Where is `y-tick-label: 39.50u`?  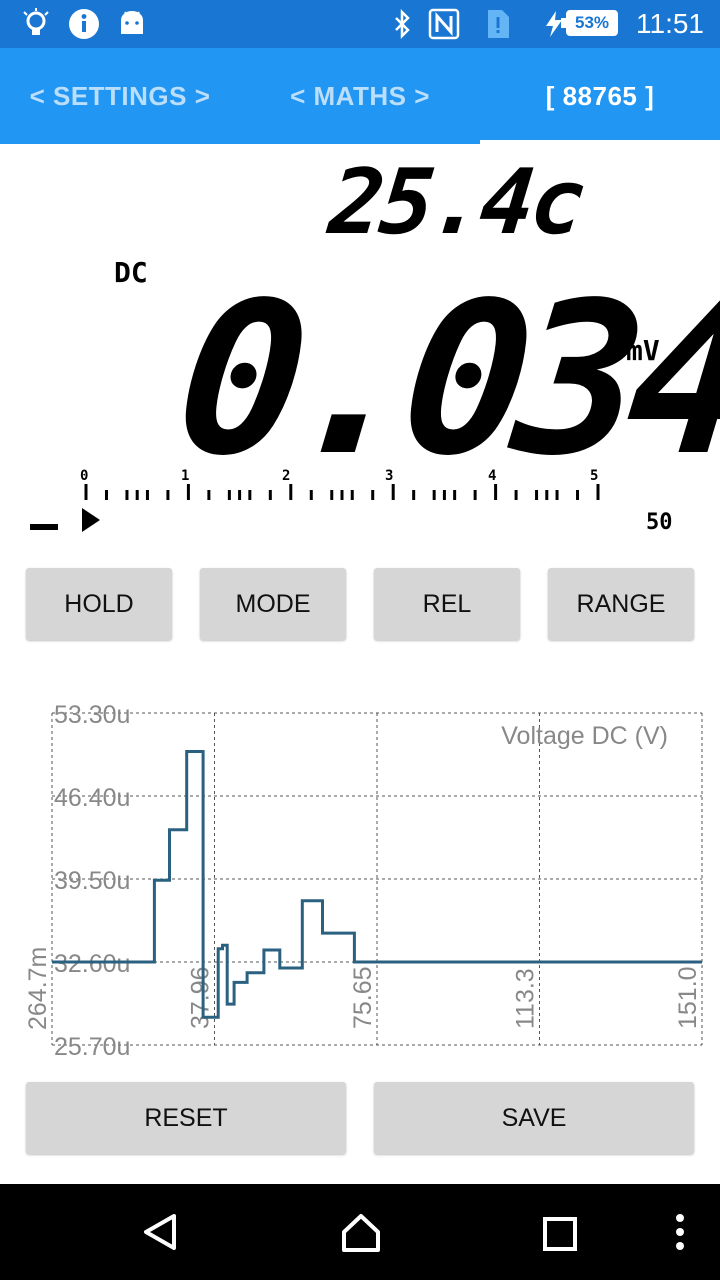 y-tick-label: 39.50u is located at coordinates (92, 881).